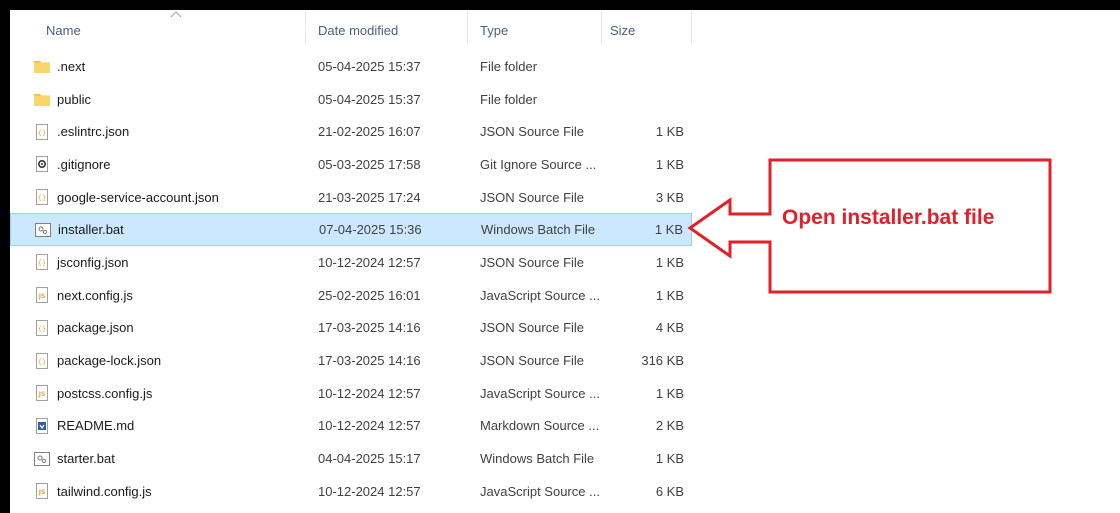  I want to click on file-name: tailwind.config.js, so click(104, 491).